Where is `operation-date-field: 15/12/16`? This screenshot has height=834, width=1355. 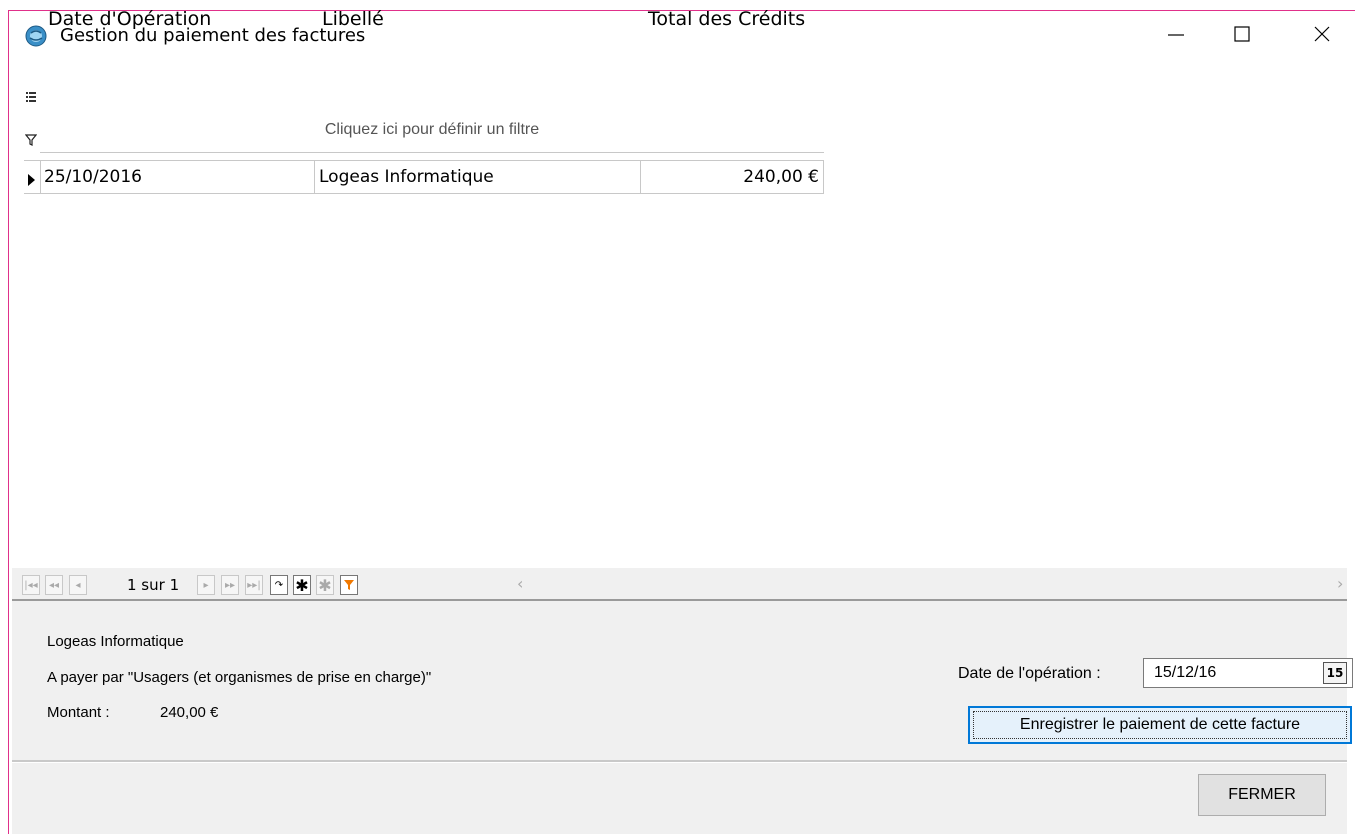 operation-date-field: 15/12/16 is located at coordinates (1248, 673).